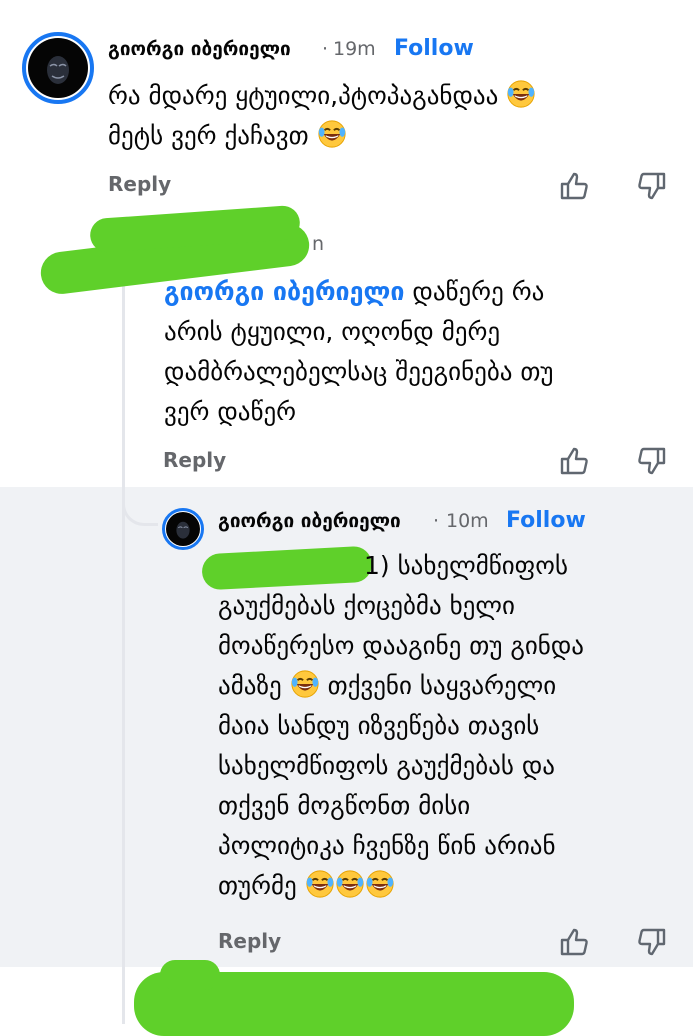 This screenshot has width=693, height=1036. Describe the element at coordinates (401, 645) in the screenshot. I see `comment-line: მოაწერესო დააგინე თუ გინდა` at that location.